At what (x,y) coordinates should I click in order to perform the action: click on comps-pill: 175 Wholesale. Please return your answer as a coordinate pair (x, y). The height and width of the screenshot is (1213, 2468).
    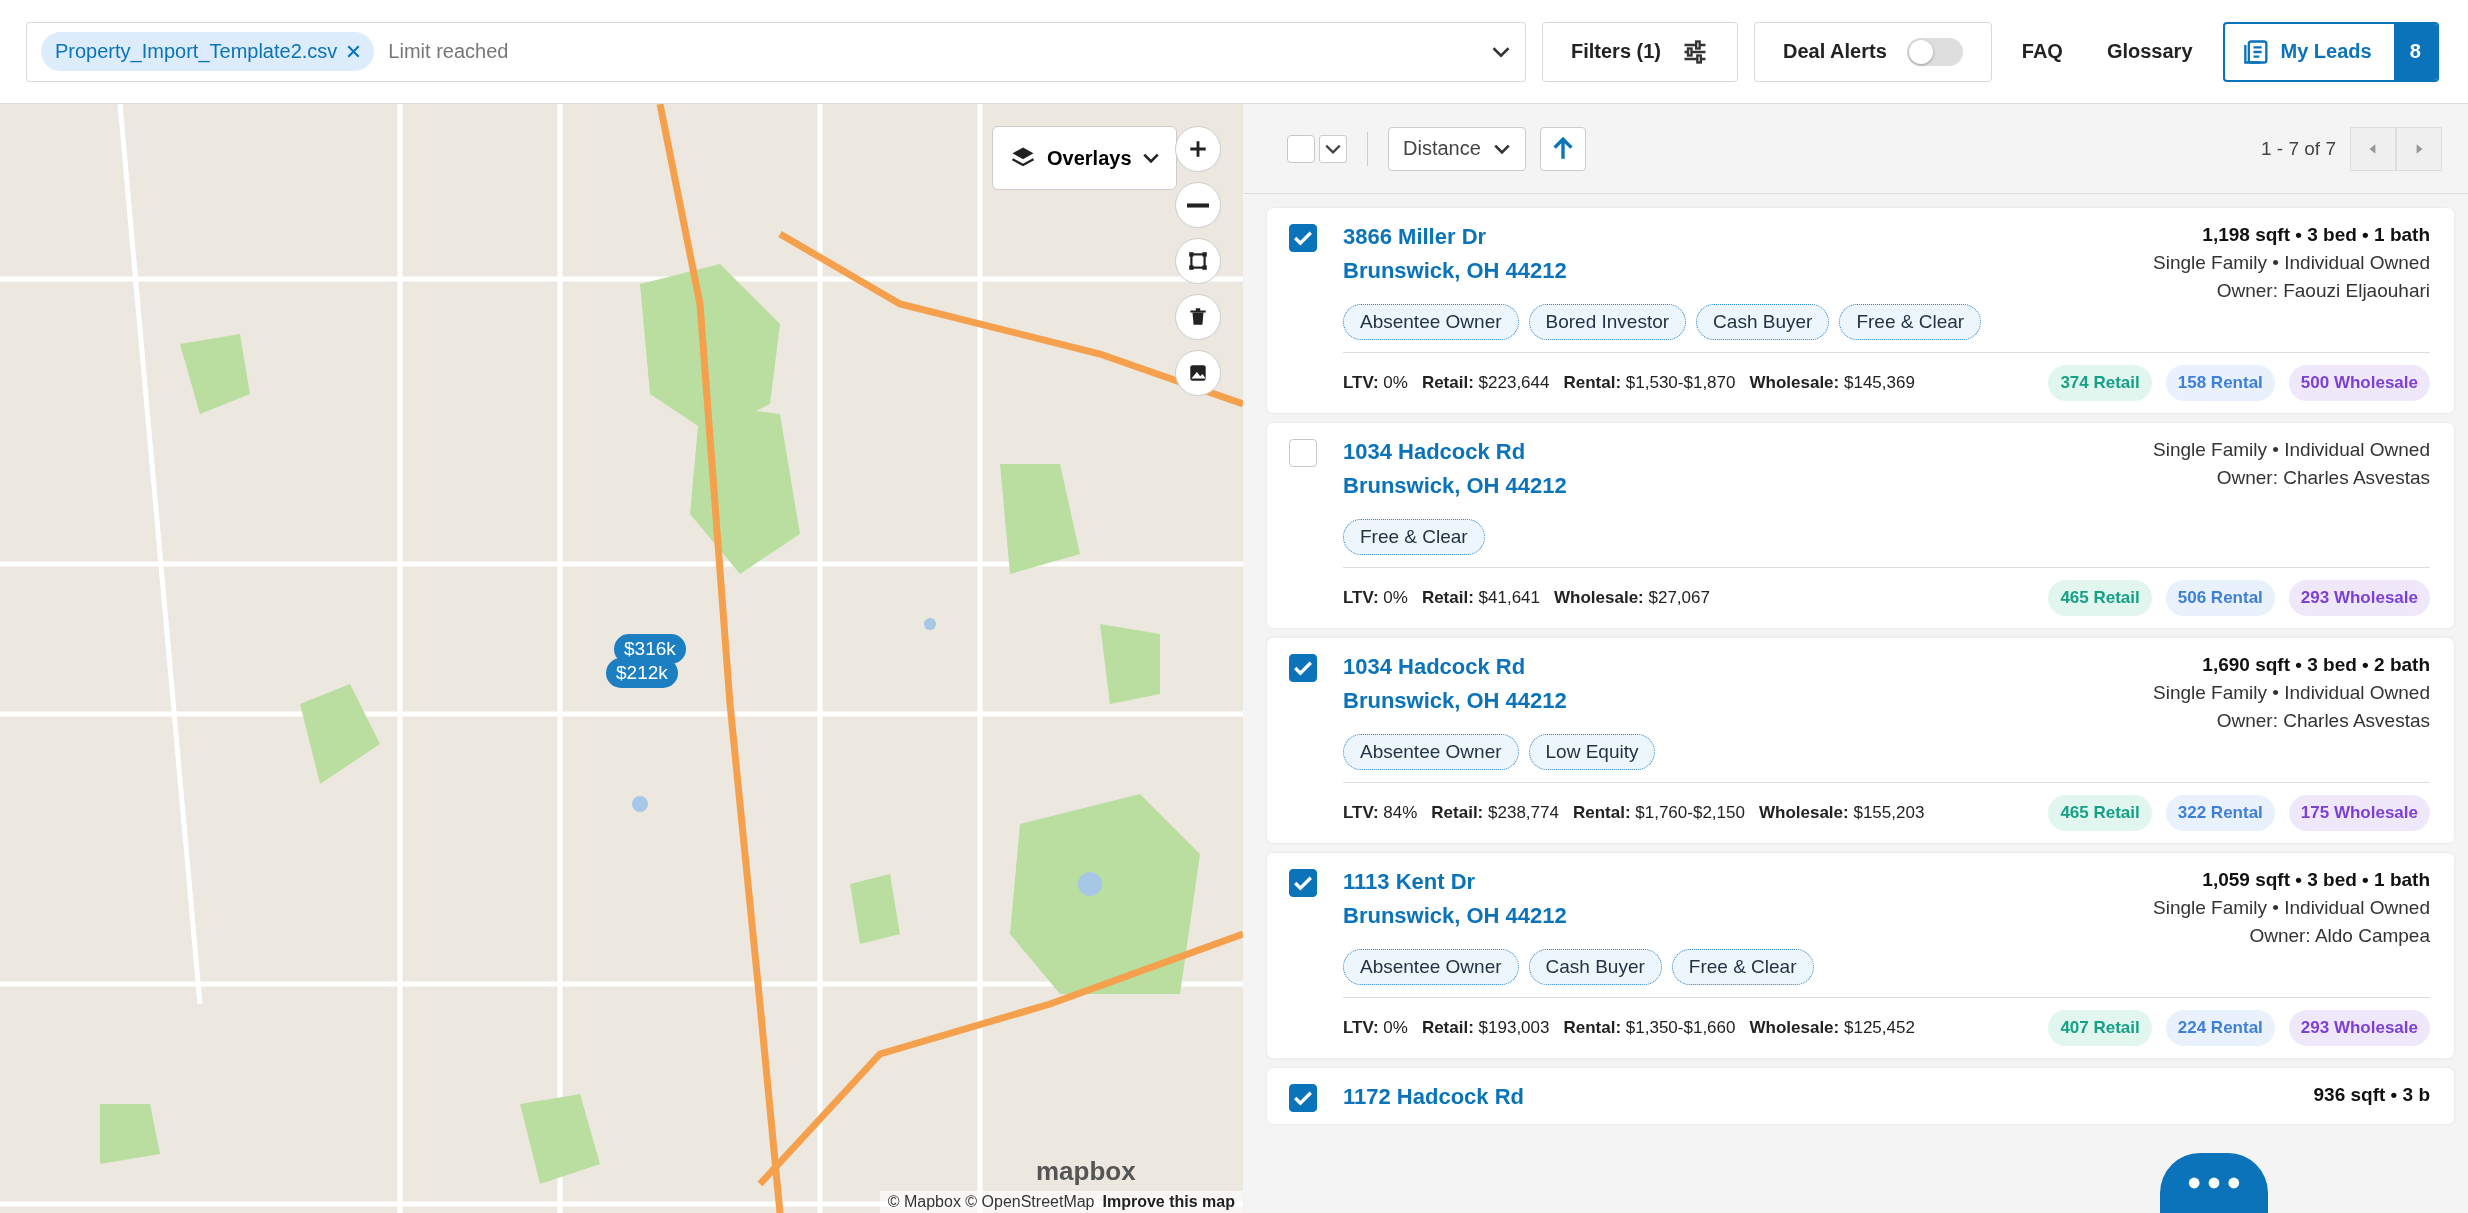
    Looking at the image, I should click on (2359, 813).